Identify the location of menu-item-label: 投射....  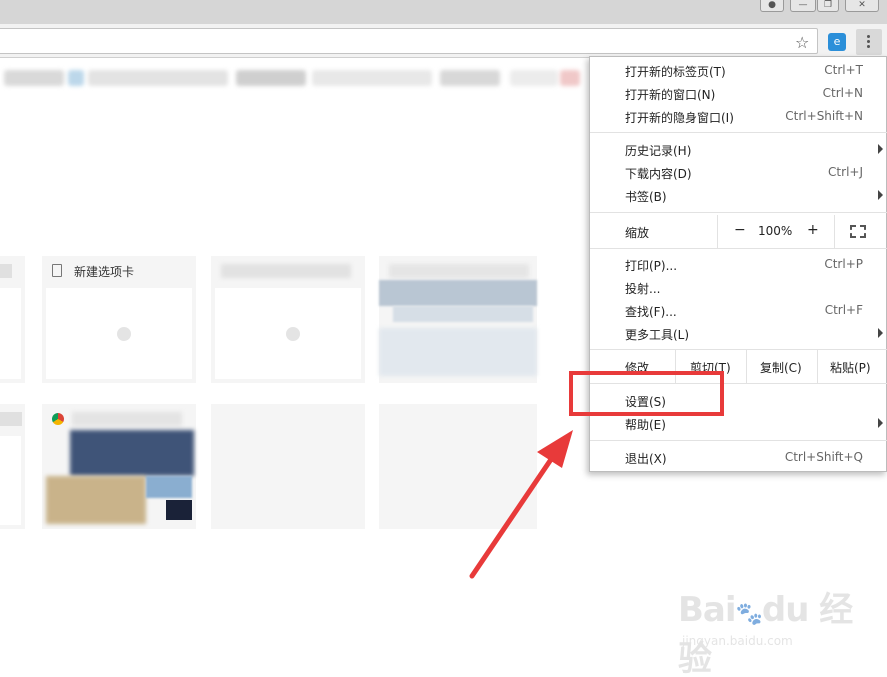
(643, 289).